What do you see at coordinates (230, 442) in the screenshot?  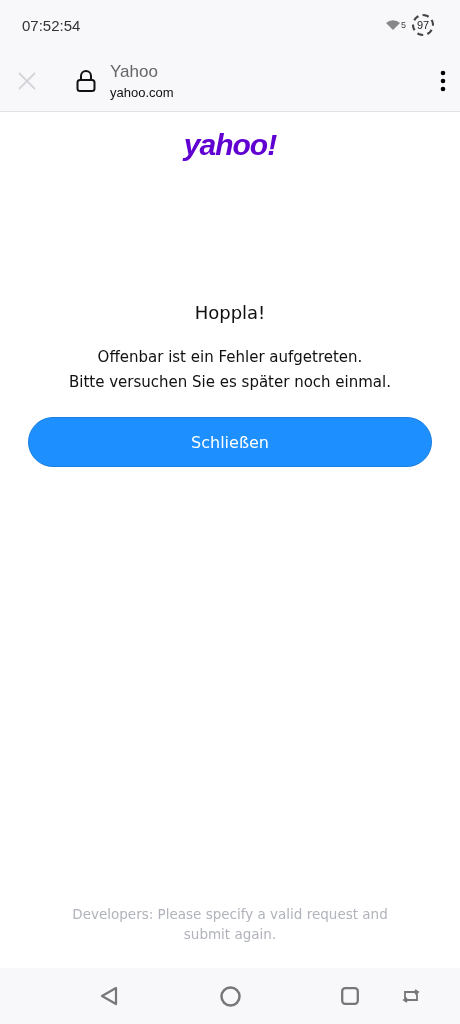 I see `close-button: Schließen` at bounding box center [230, 442].